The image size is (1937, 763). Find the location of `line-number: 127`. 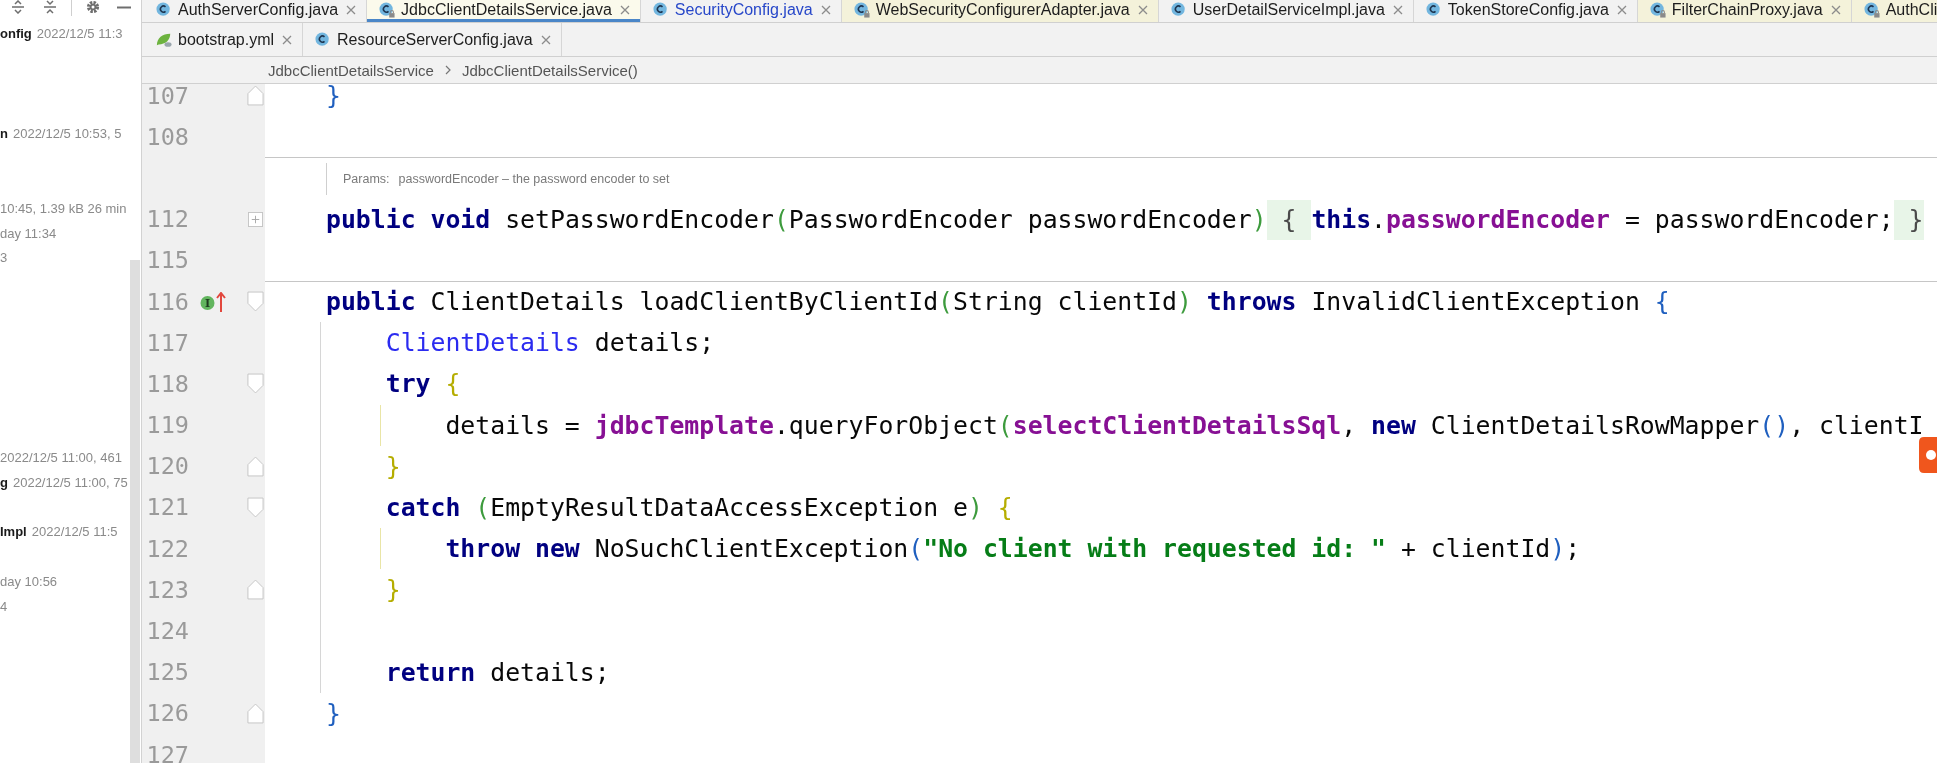

line-number: 127 is located at coordinates (167, 751).